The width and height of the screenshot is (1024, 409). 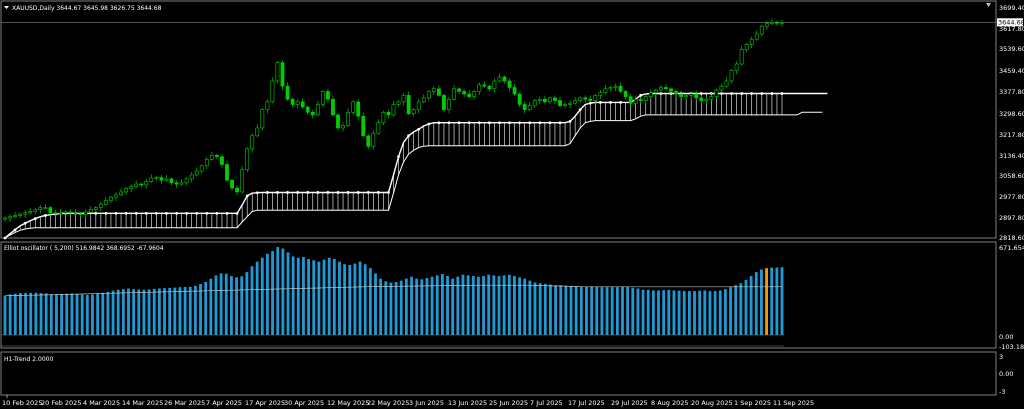 What do you see at coordinates (1011, 218) in the screenshot?
I see `price-tick-label: 2897.80` at bounding box center [1011, 218].